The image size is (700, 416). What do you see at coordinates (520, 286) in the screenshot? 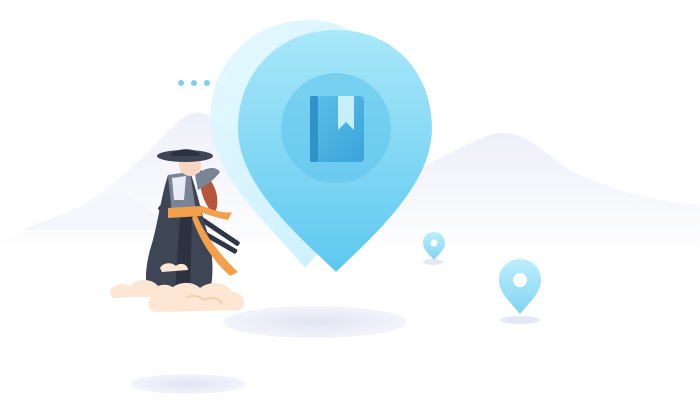
I see `medium-location-pin-icon` at bounding box center [520, 286].